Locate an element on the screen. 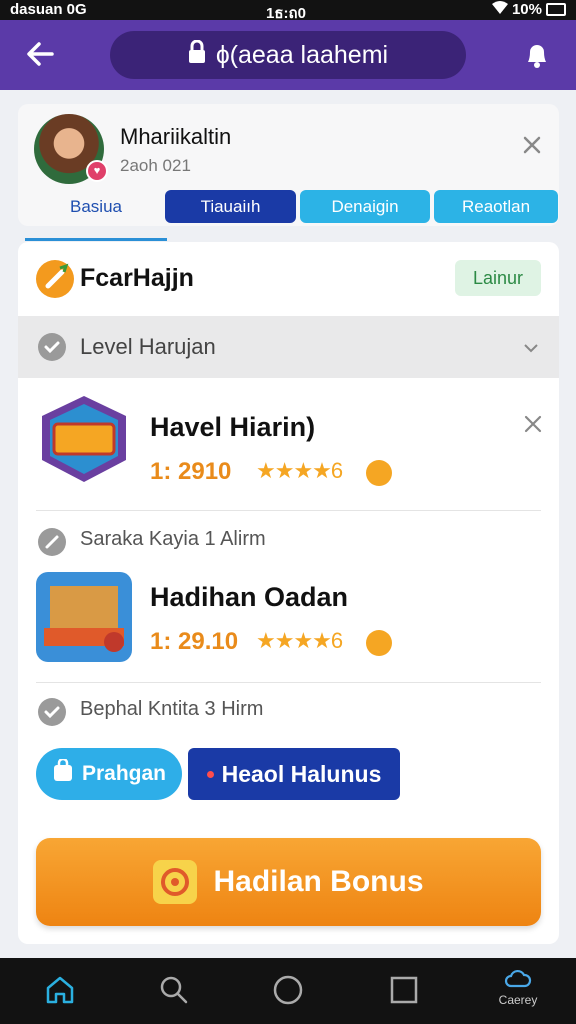  url-text: ɸ(aeaa laahemi is located at coordinates (302, 54).